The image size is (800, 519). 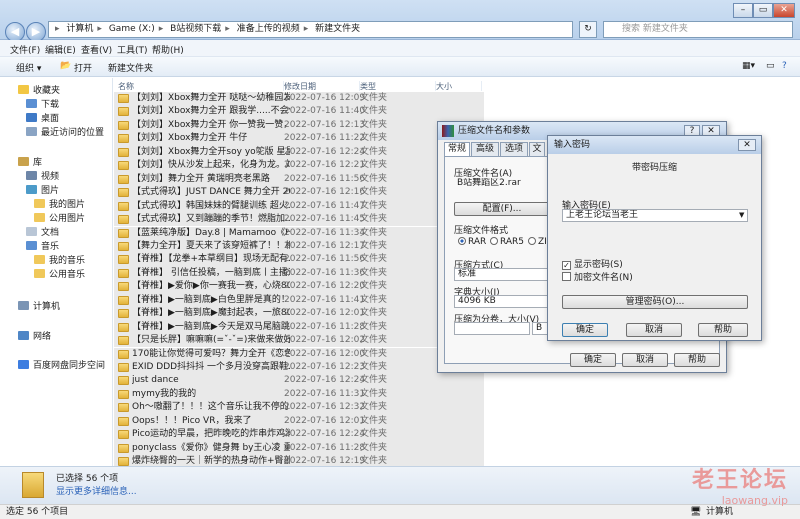 What do you see at coordinates (132, 49) in the screenshot?
I see `menu-tools: 工具(T)` at bounding box center [132, 49].